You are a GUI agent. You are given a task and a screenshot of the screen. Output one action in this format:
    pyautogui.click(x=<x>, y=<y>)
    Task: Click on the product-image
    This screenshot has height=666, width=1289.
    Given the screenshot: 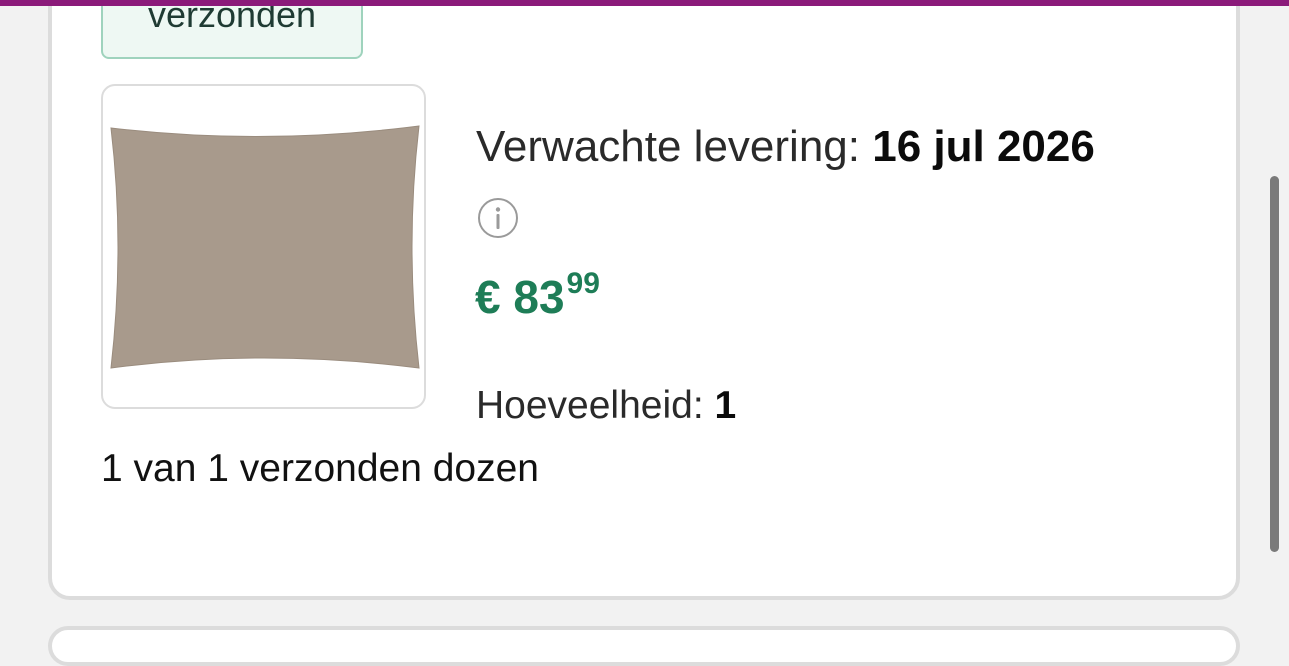 What is the action you would take?
    pyautogui.click(x=263, y=246)
    